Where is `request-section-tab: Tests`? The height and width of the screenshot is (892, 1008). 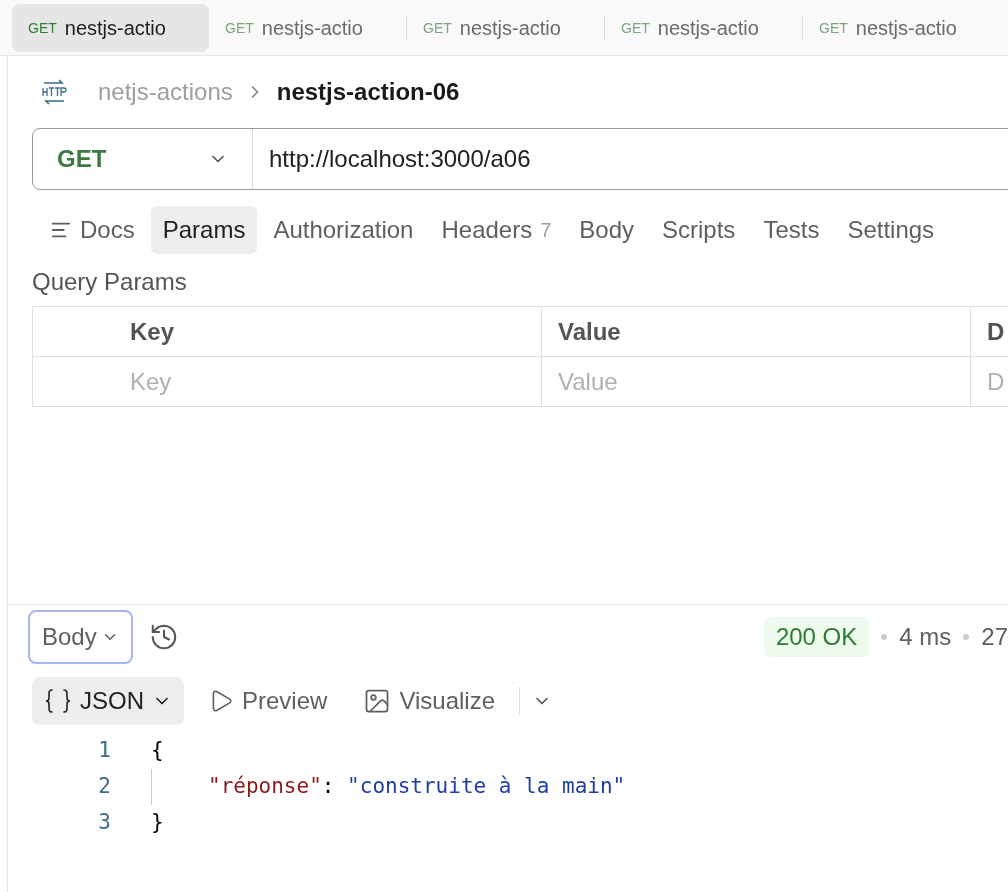
request-section-tab: Tests is located at coordinates (791, 230).